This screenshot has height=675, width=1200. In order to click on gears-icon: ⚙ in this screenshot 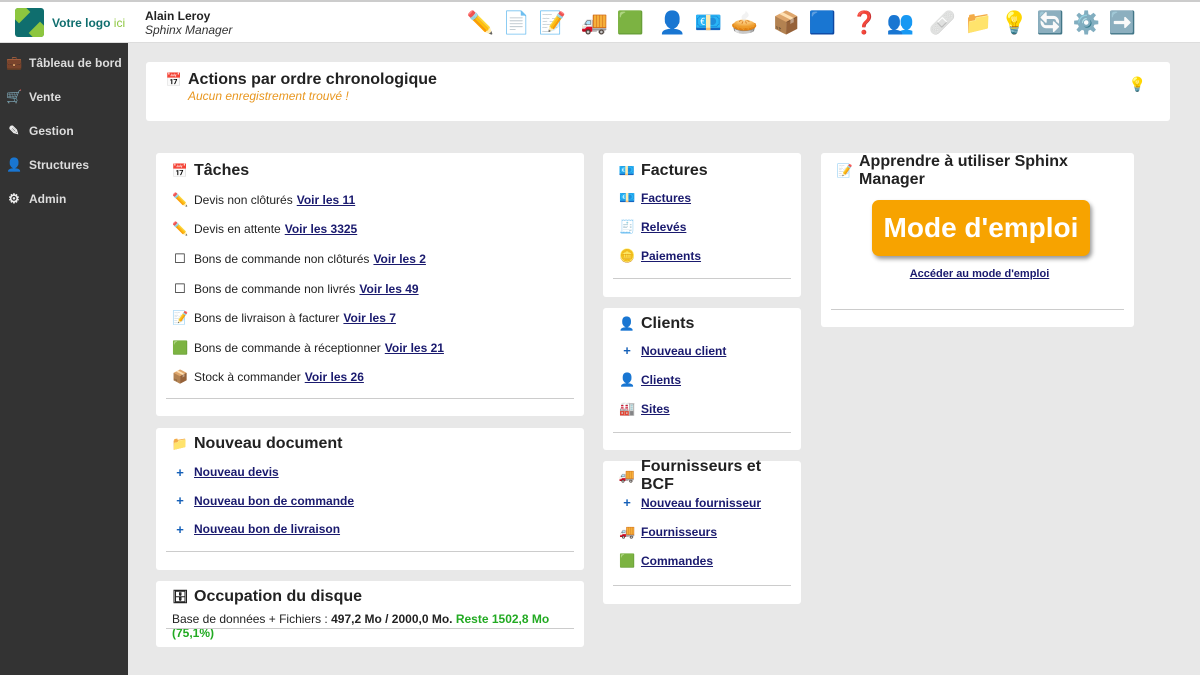, I will do `click(14, 198)`.